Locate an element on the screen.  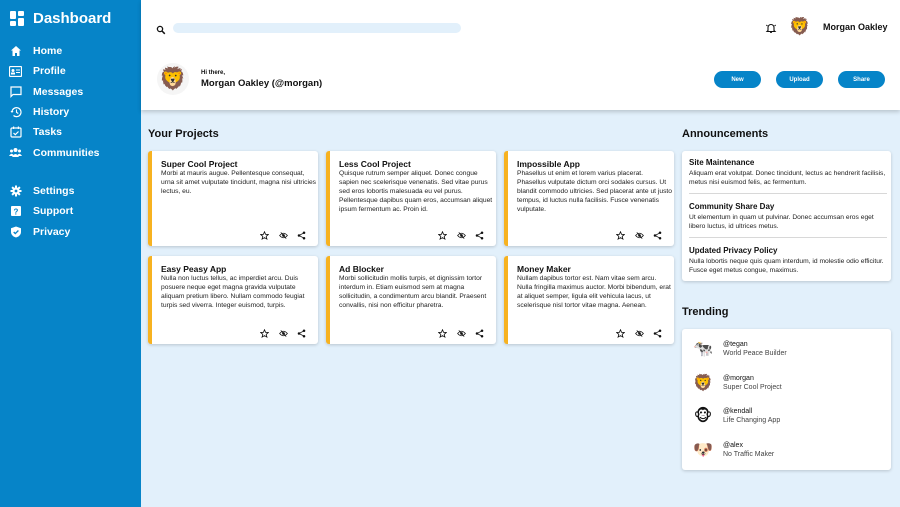
home-icon is located at coordinates (15, 51).